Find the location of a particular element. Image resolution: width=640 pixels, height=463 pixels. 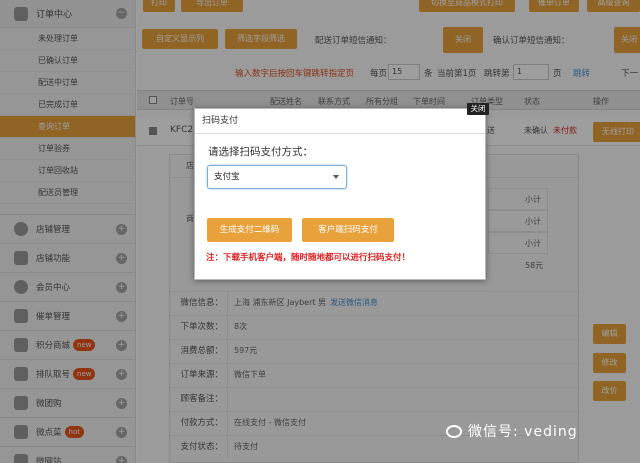

watermark-text: 微信号: veding is located at coordinates (523, 432).